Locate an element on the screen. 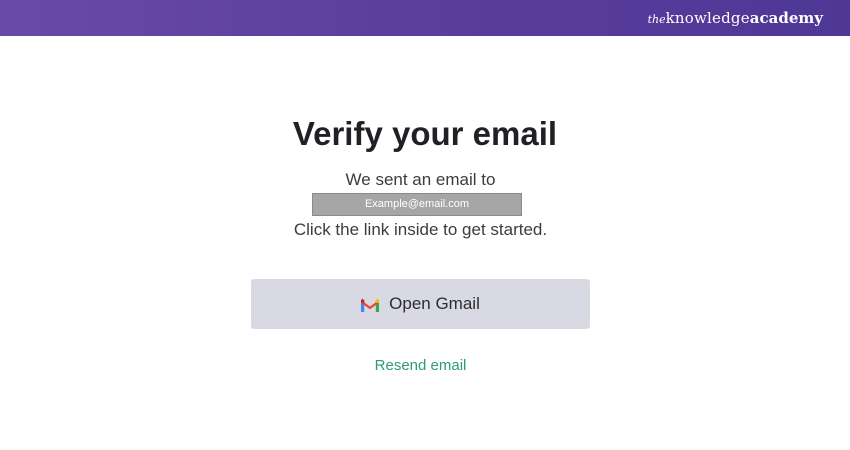 This screenshot has height=450, width=850. open-gmail-button: Open Gmail is located at coordinates (420, 304).